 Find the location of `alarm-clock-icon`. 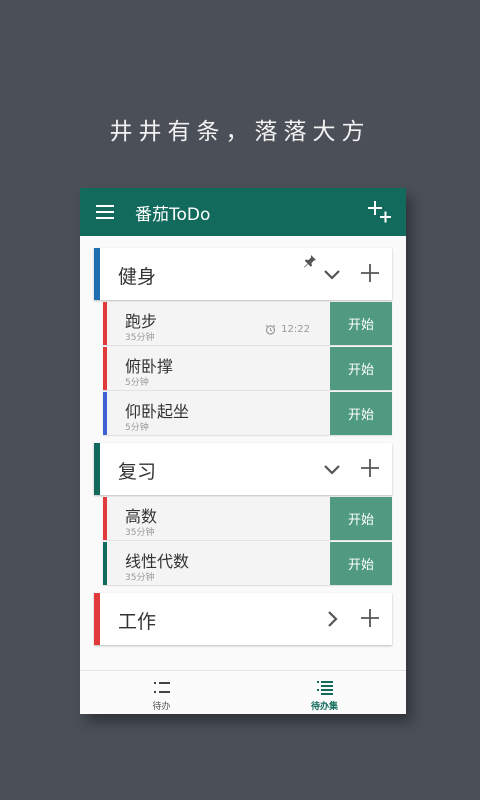

alarm-clock-icon is located at coordinates (270, 329).